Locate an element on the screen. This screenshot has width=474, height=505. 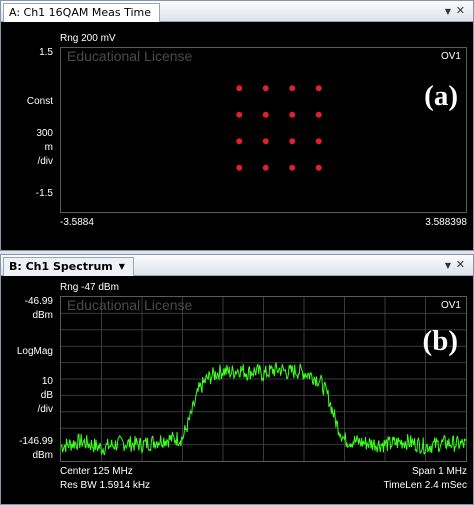
x-left-label: -3.5884 is located at coordinates (77, 222).